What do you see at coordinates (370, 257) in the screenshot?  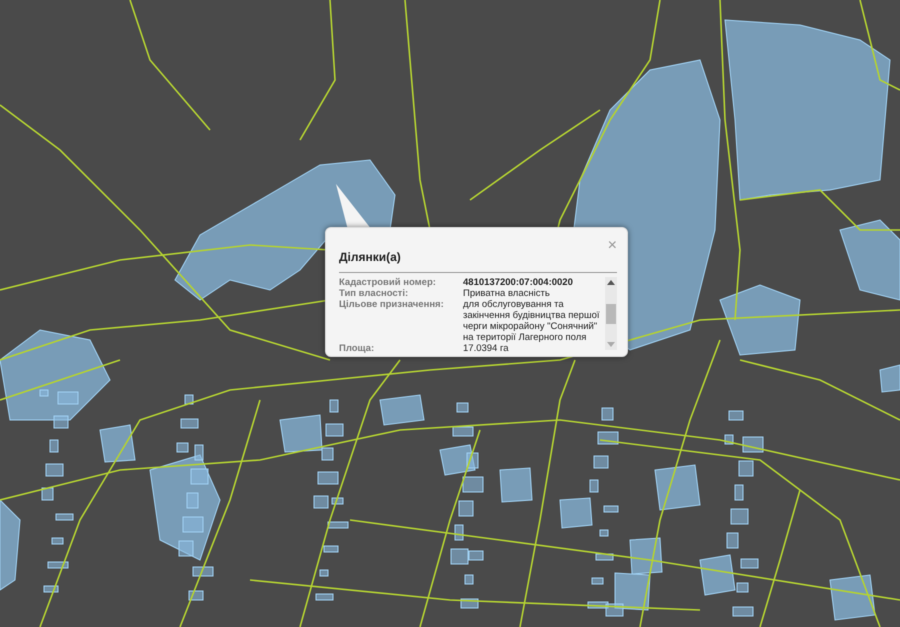 I see `popup-title: Ділянки(а)` at bounding box center [370, 257].